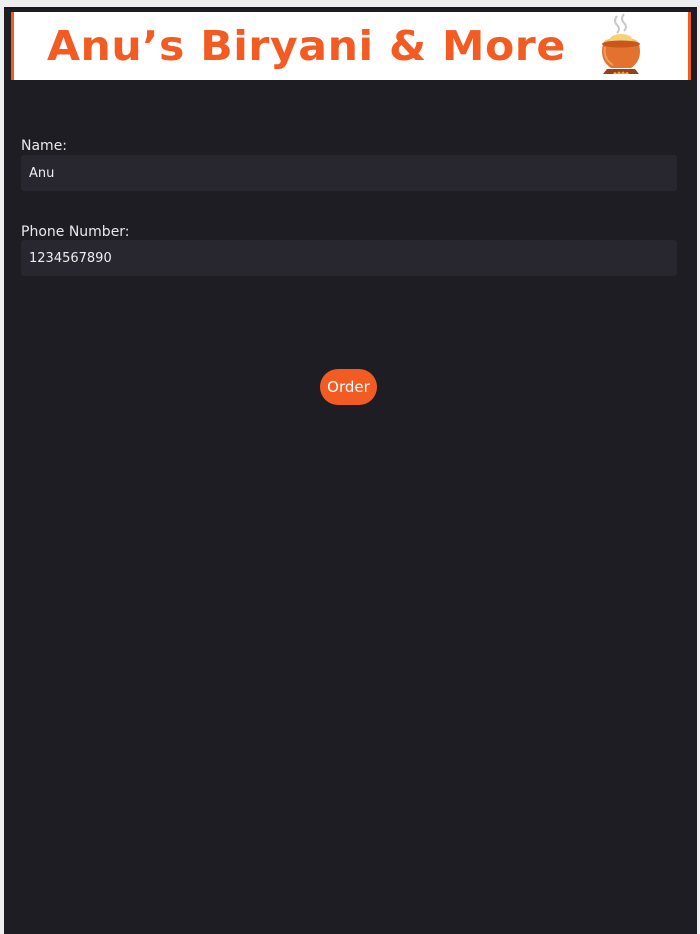 This screenshot has width=700, height=934. Describe the element at coordinates (75, 232) in the screenshot. I see `phone-label: Phone Number:` at that location.